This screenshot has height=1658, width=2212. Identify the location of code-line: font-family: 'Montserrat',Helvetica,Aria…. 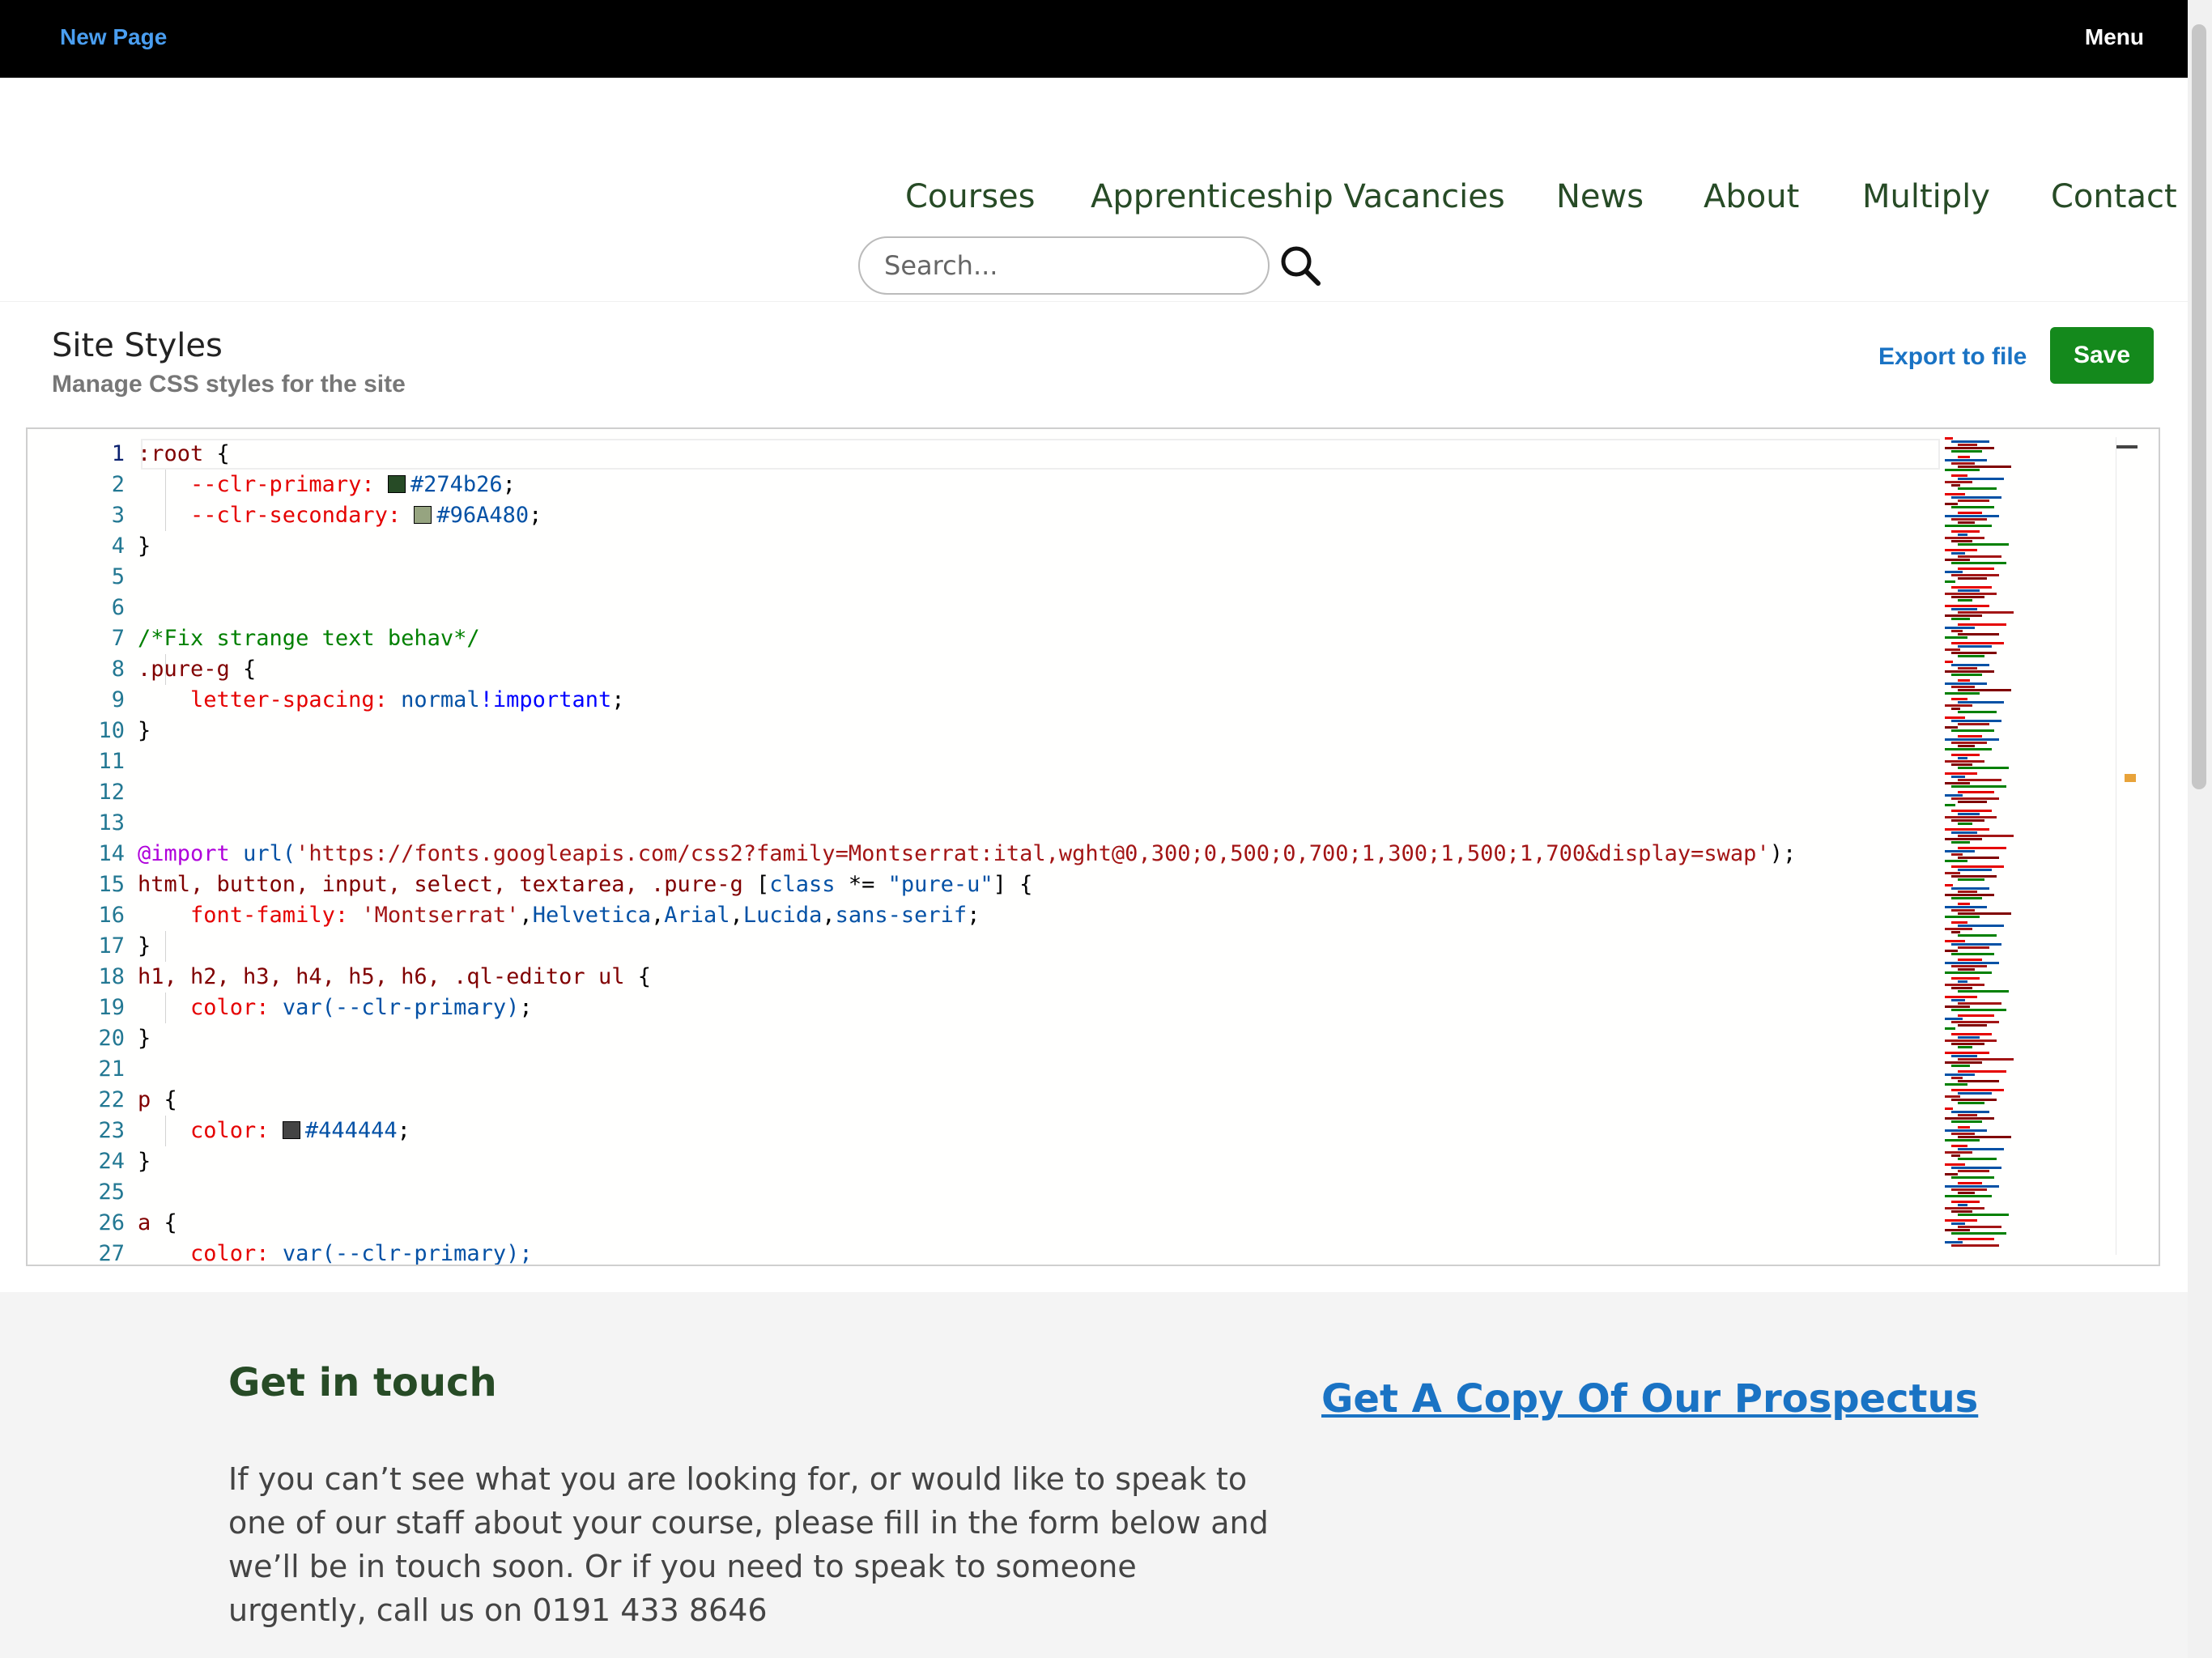
(559, 915).